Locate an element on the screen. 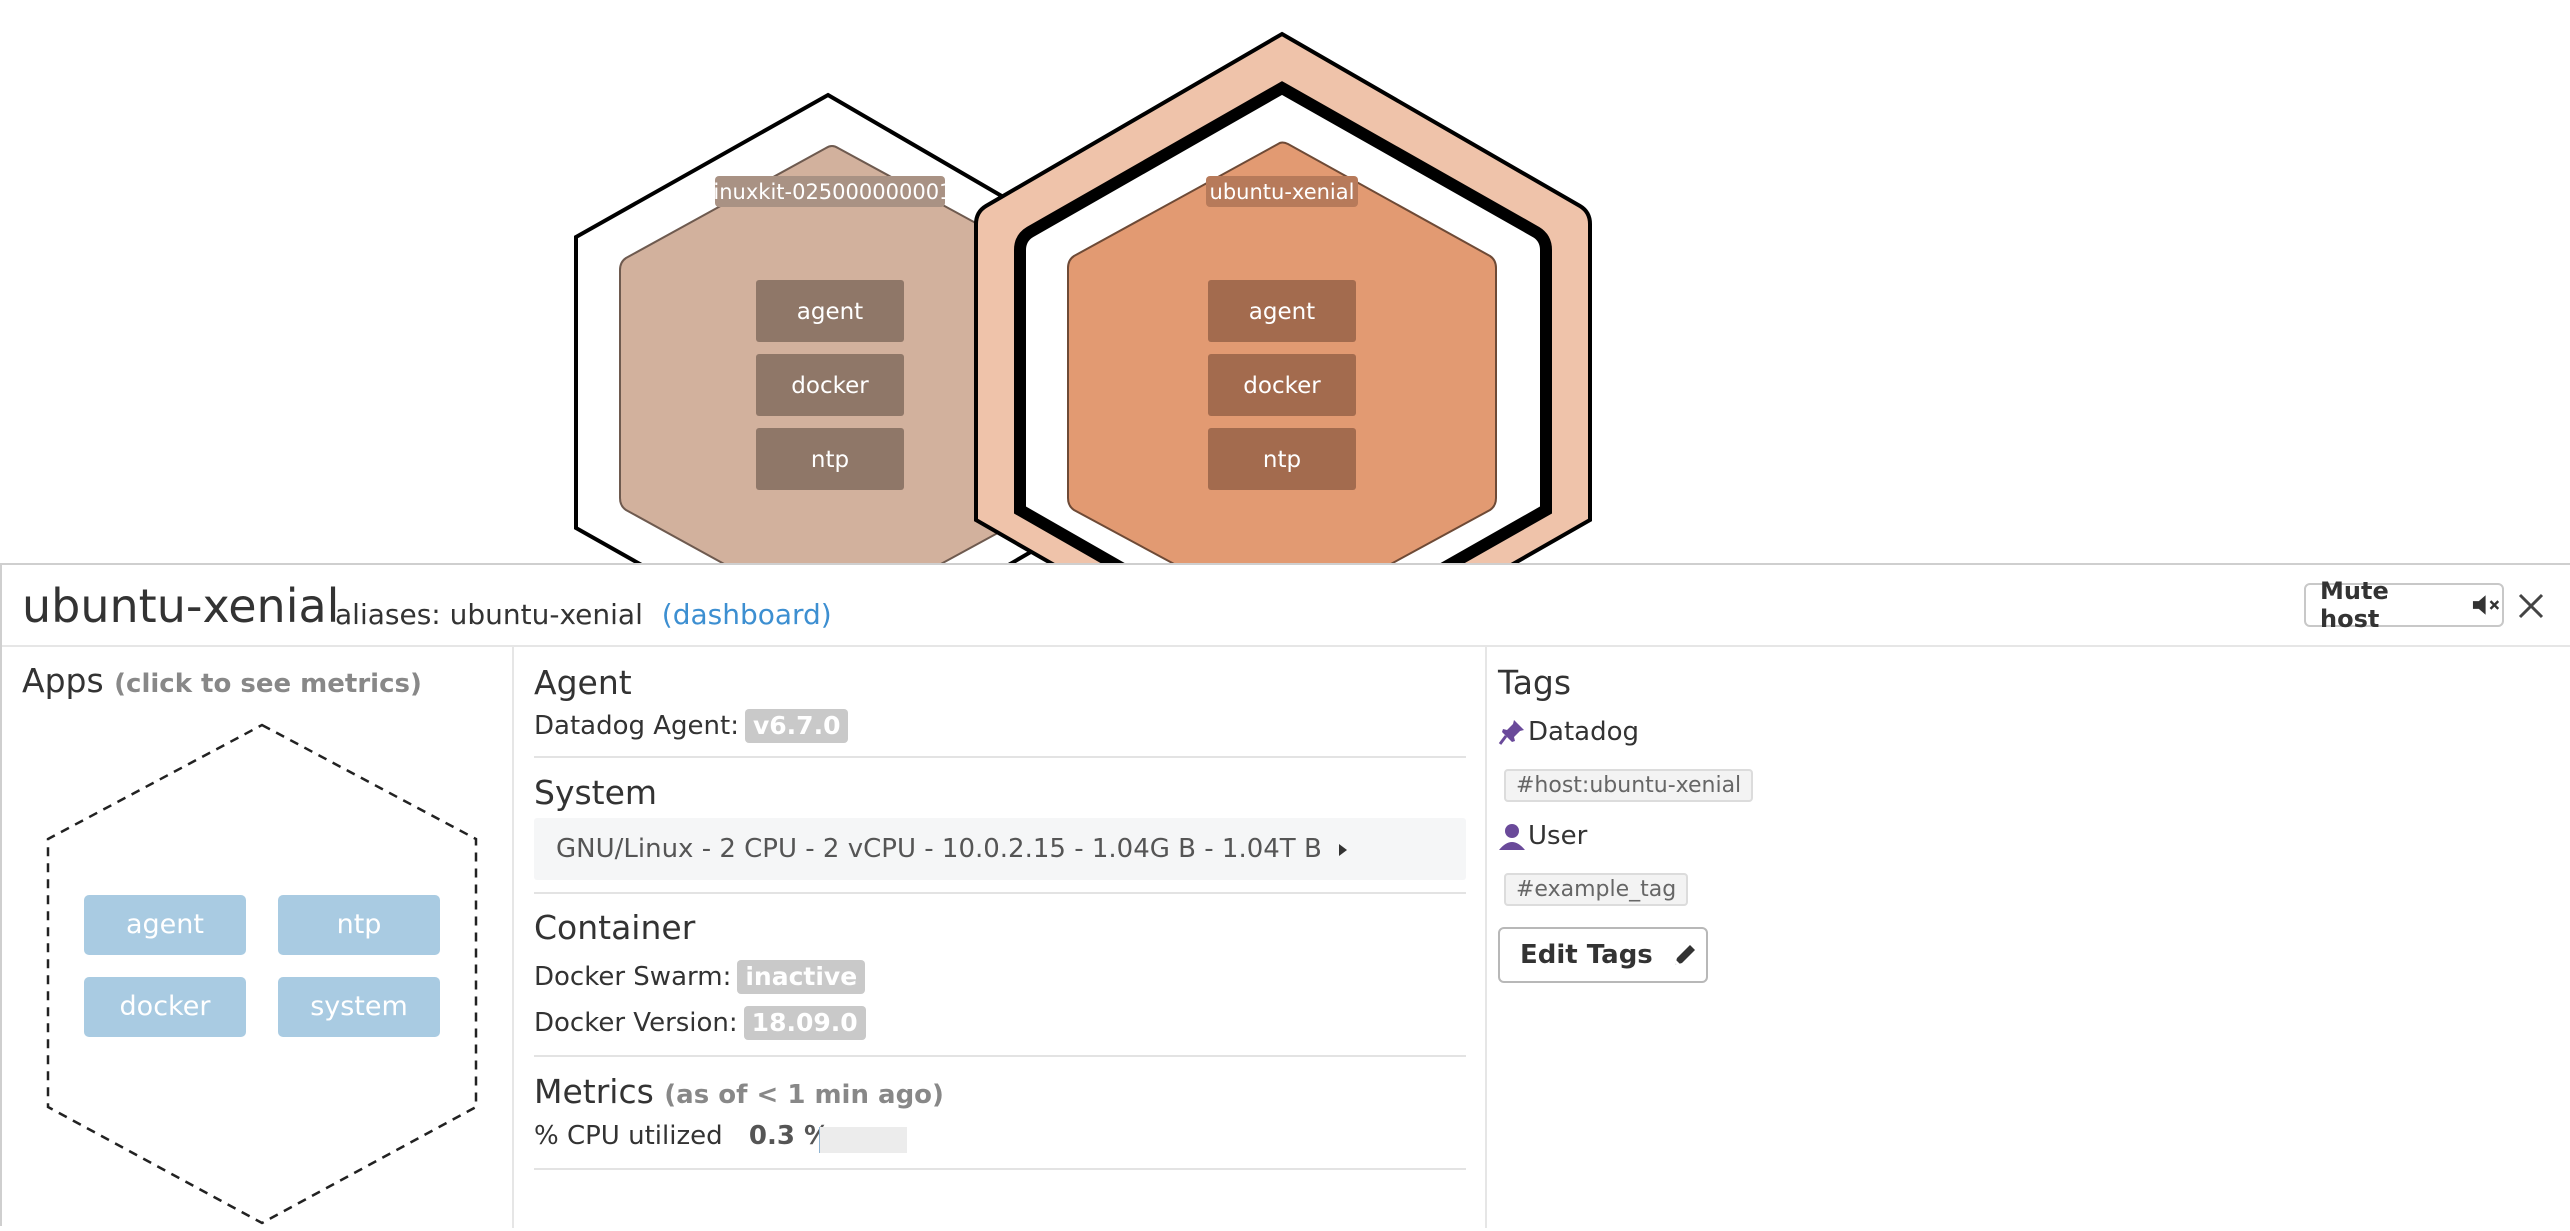 This screenshot has height=1231, width=2570. aliases-text: aliases: ubuntu-xenial is located at coordinates (489, 614).